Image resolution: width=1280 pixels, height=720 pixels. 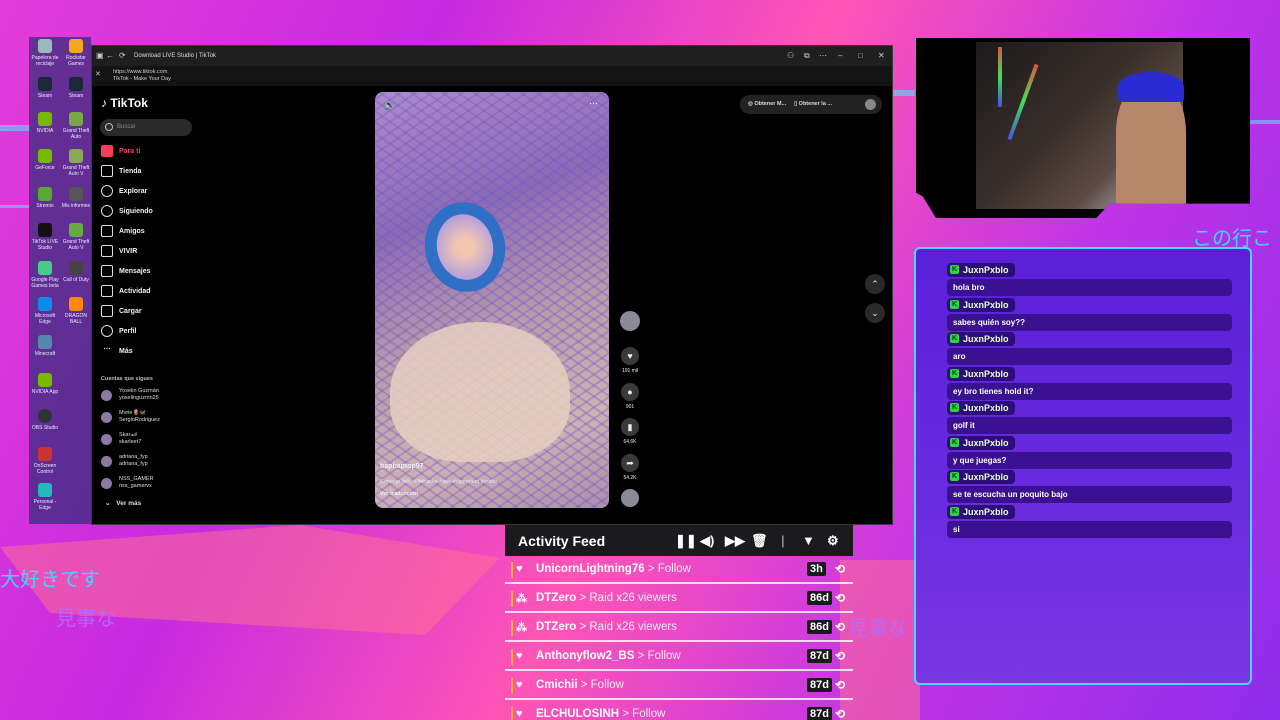 I want to click on extensions-icon: ⚇, so click(x=790, y=55).